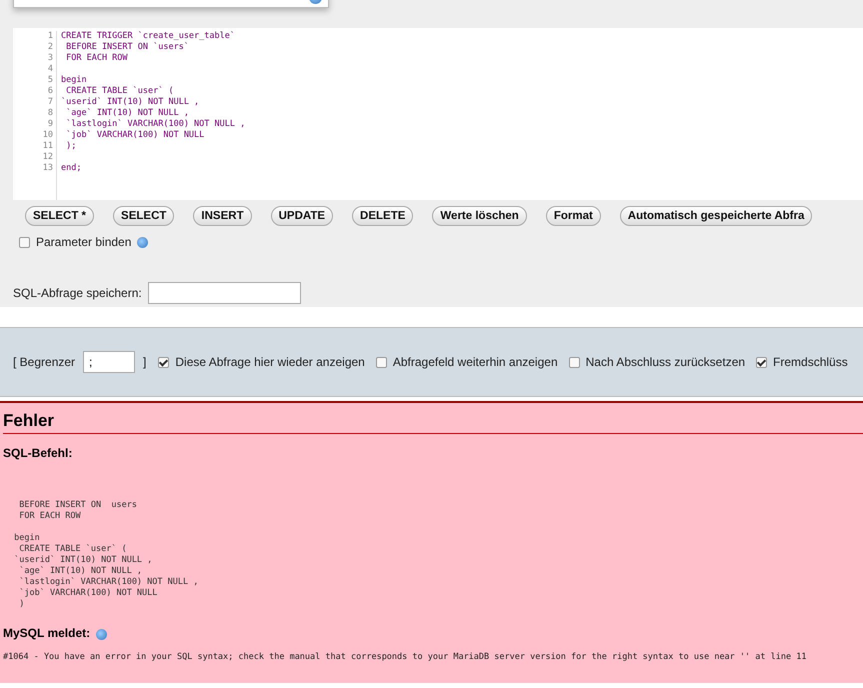 The height and width of the screenshot is (688, 863). Describe the element at coordinates (44, 362) in the screenshot. I see `field-label: [ Begrenzer` at that location.